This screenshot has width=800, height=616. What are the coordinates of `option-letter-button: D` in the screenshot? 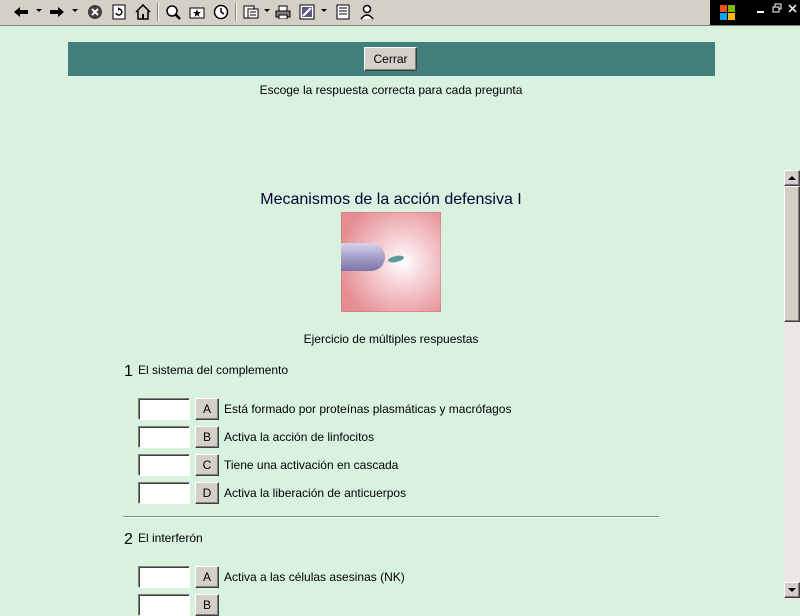 It's located at (207, 493).